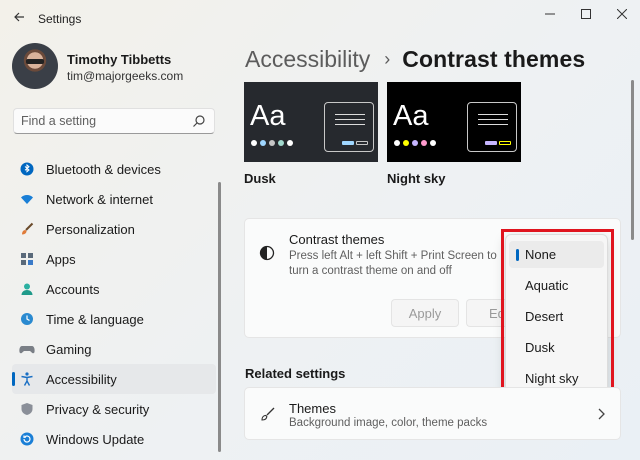 This screenshot has width=640, height=460. I want to click on theme-name-dusk: Dusk, so click(260, 178).